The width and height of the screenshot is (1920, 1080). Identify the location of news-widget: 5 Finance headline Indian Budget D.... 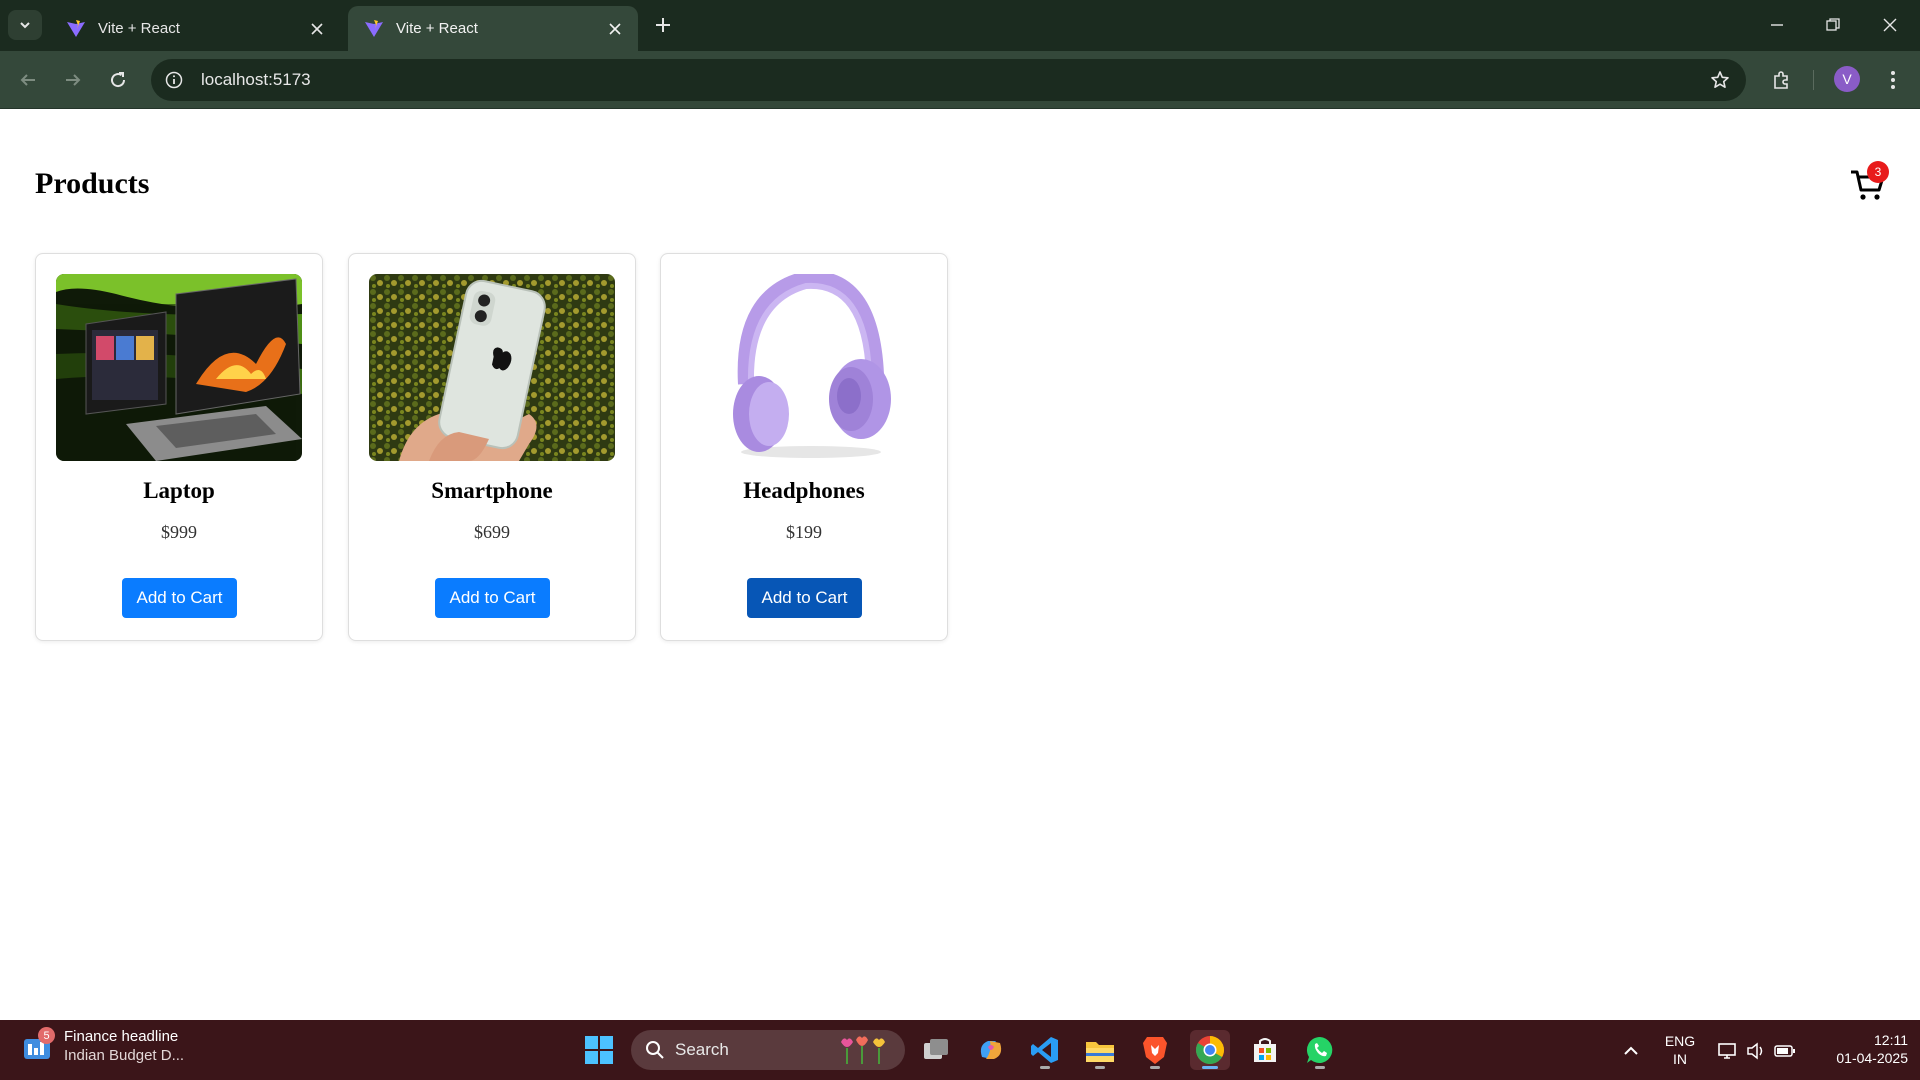
(102, 1045).